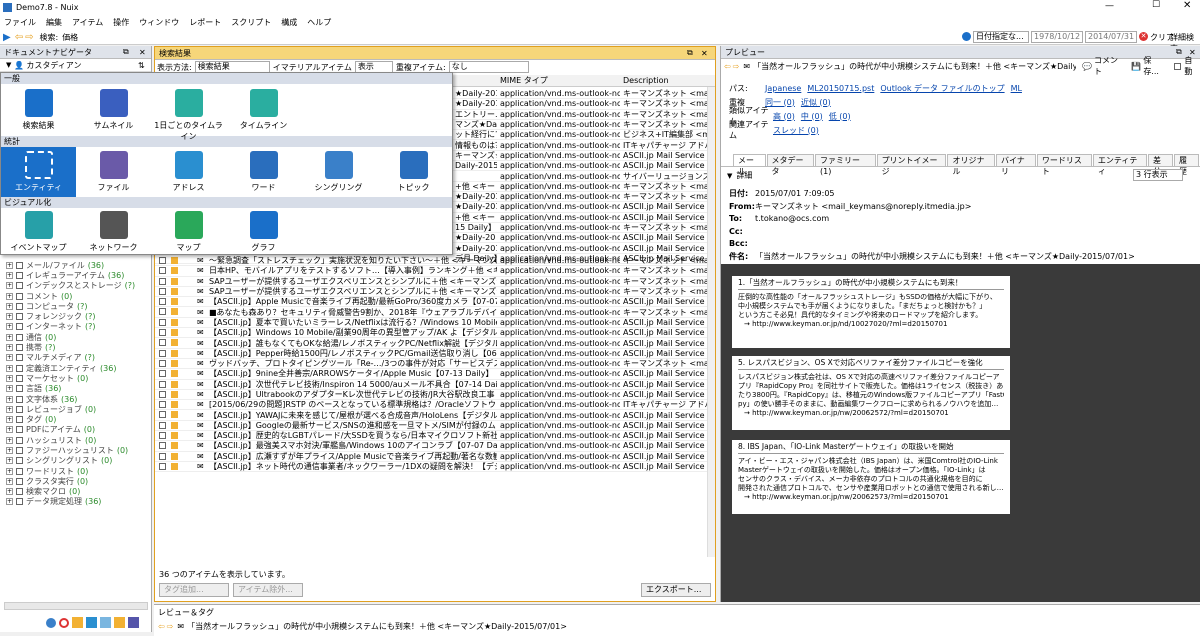  Describe the element at coordinates (971, 165) in the screenshot. I see `preview-tab: オリジナル` at that location.